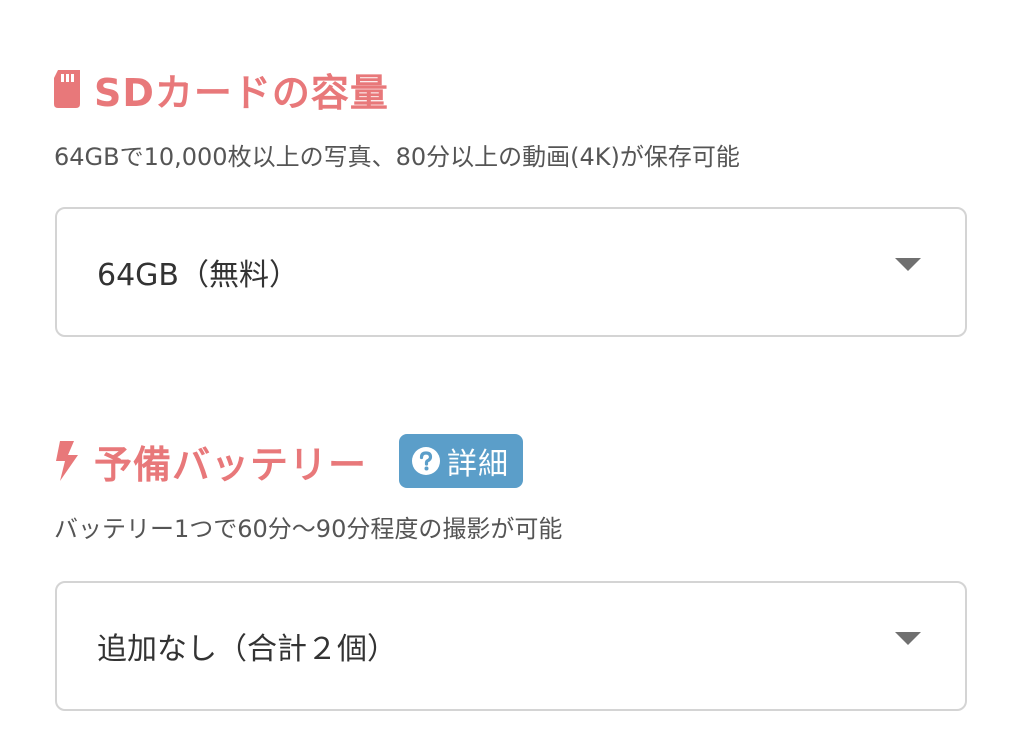 The width and height of the screenshot is (1024, 751). I want to click on question-circle-icon, so click(426, 461).